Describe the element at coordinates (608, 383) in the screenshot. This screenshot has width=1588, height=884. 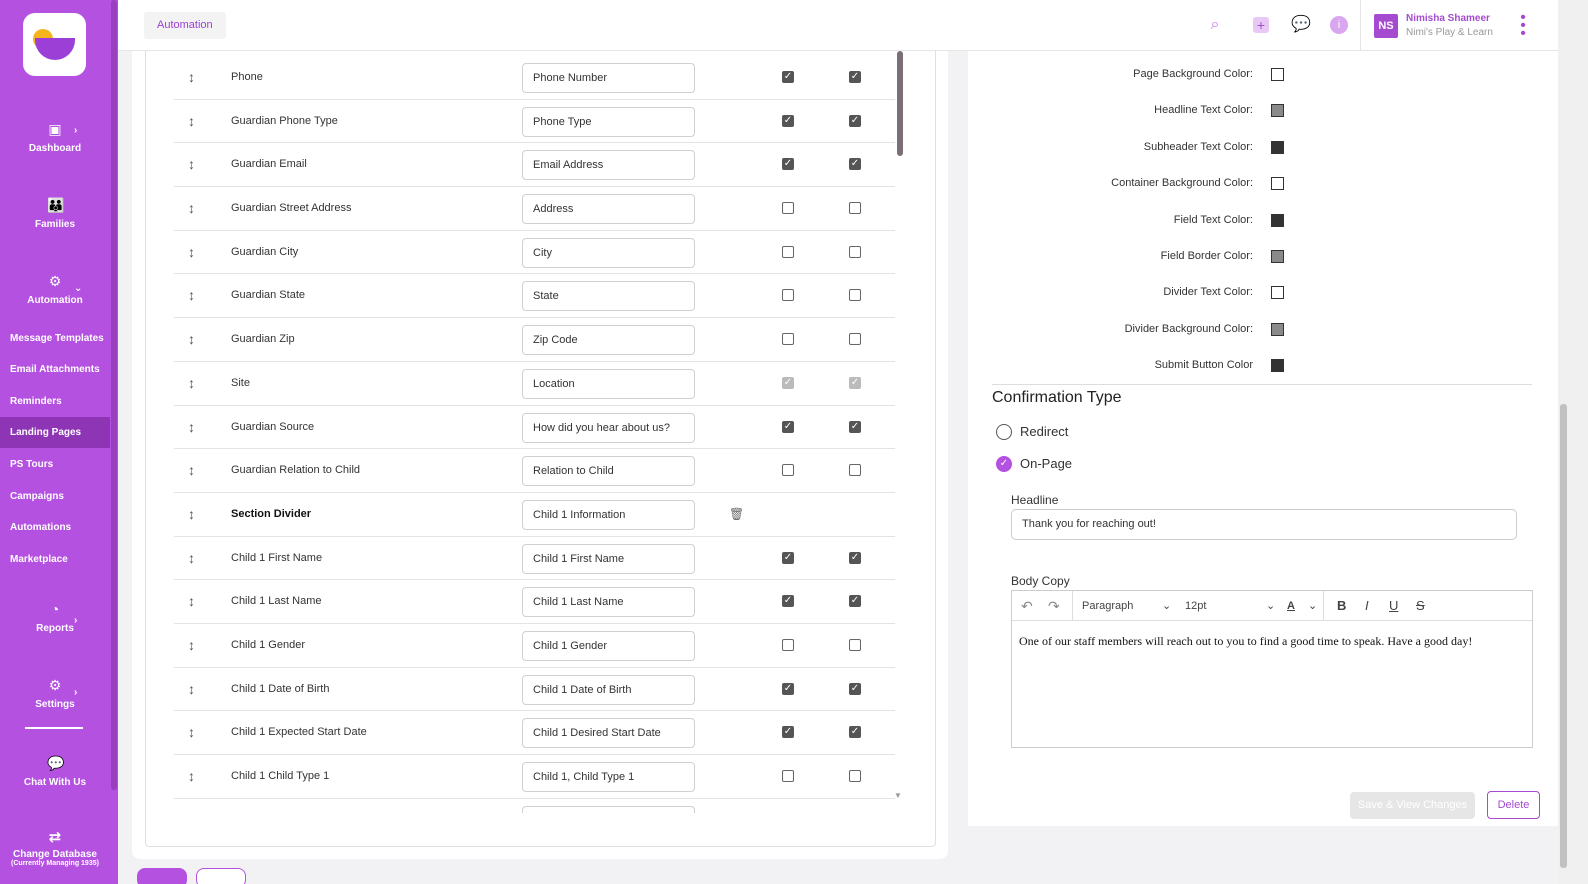
I see `field-display-name-input: Location` at that location.